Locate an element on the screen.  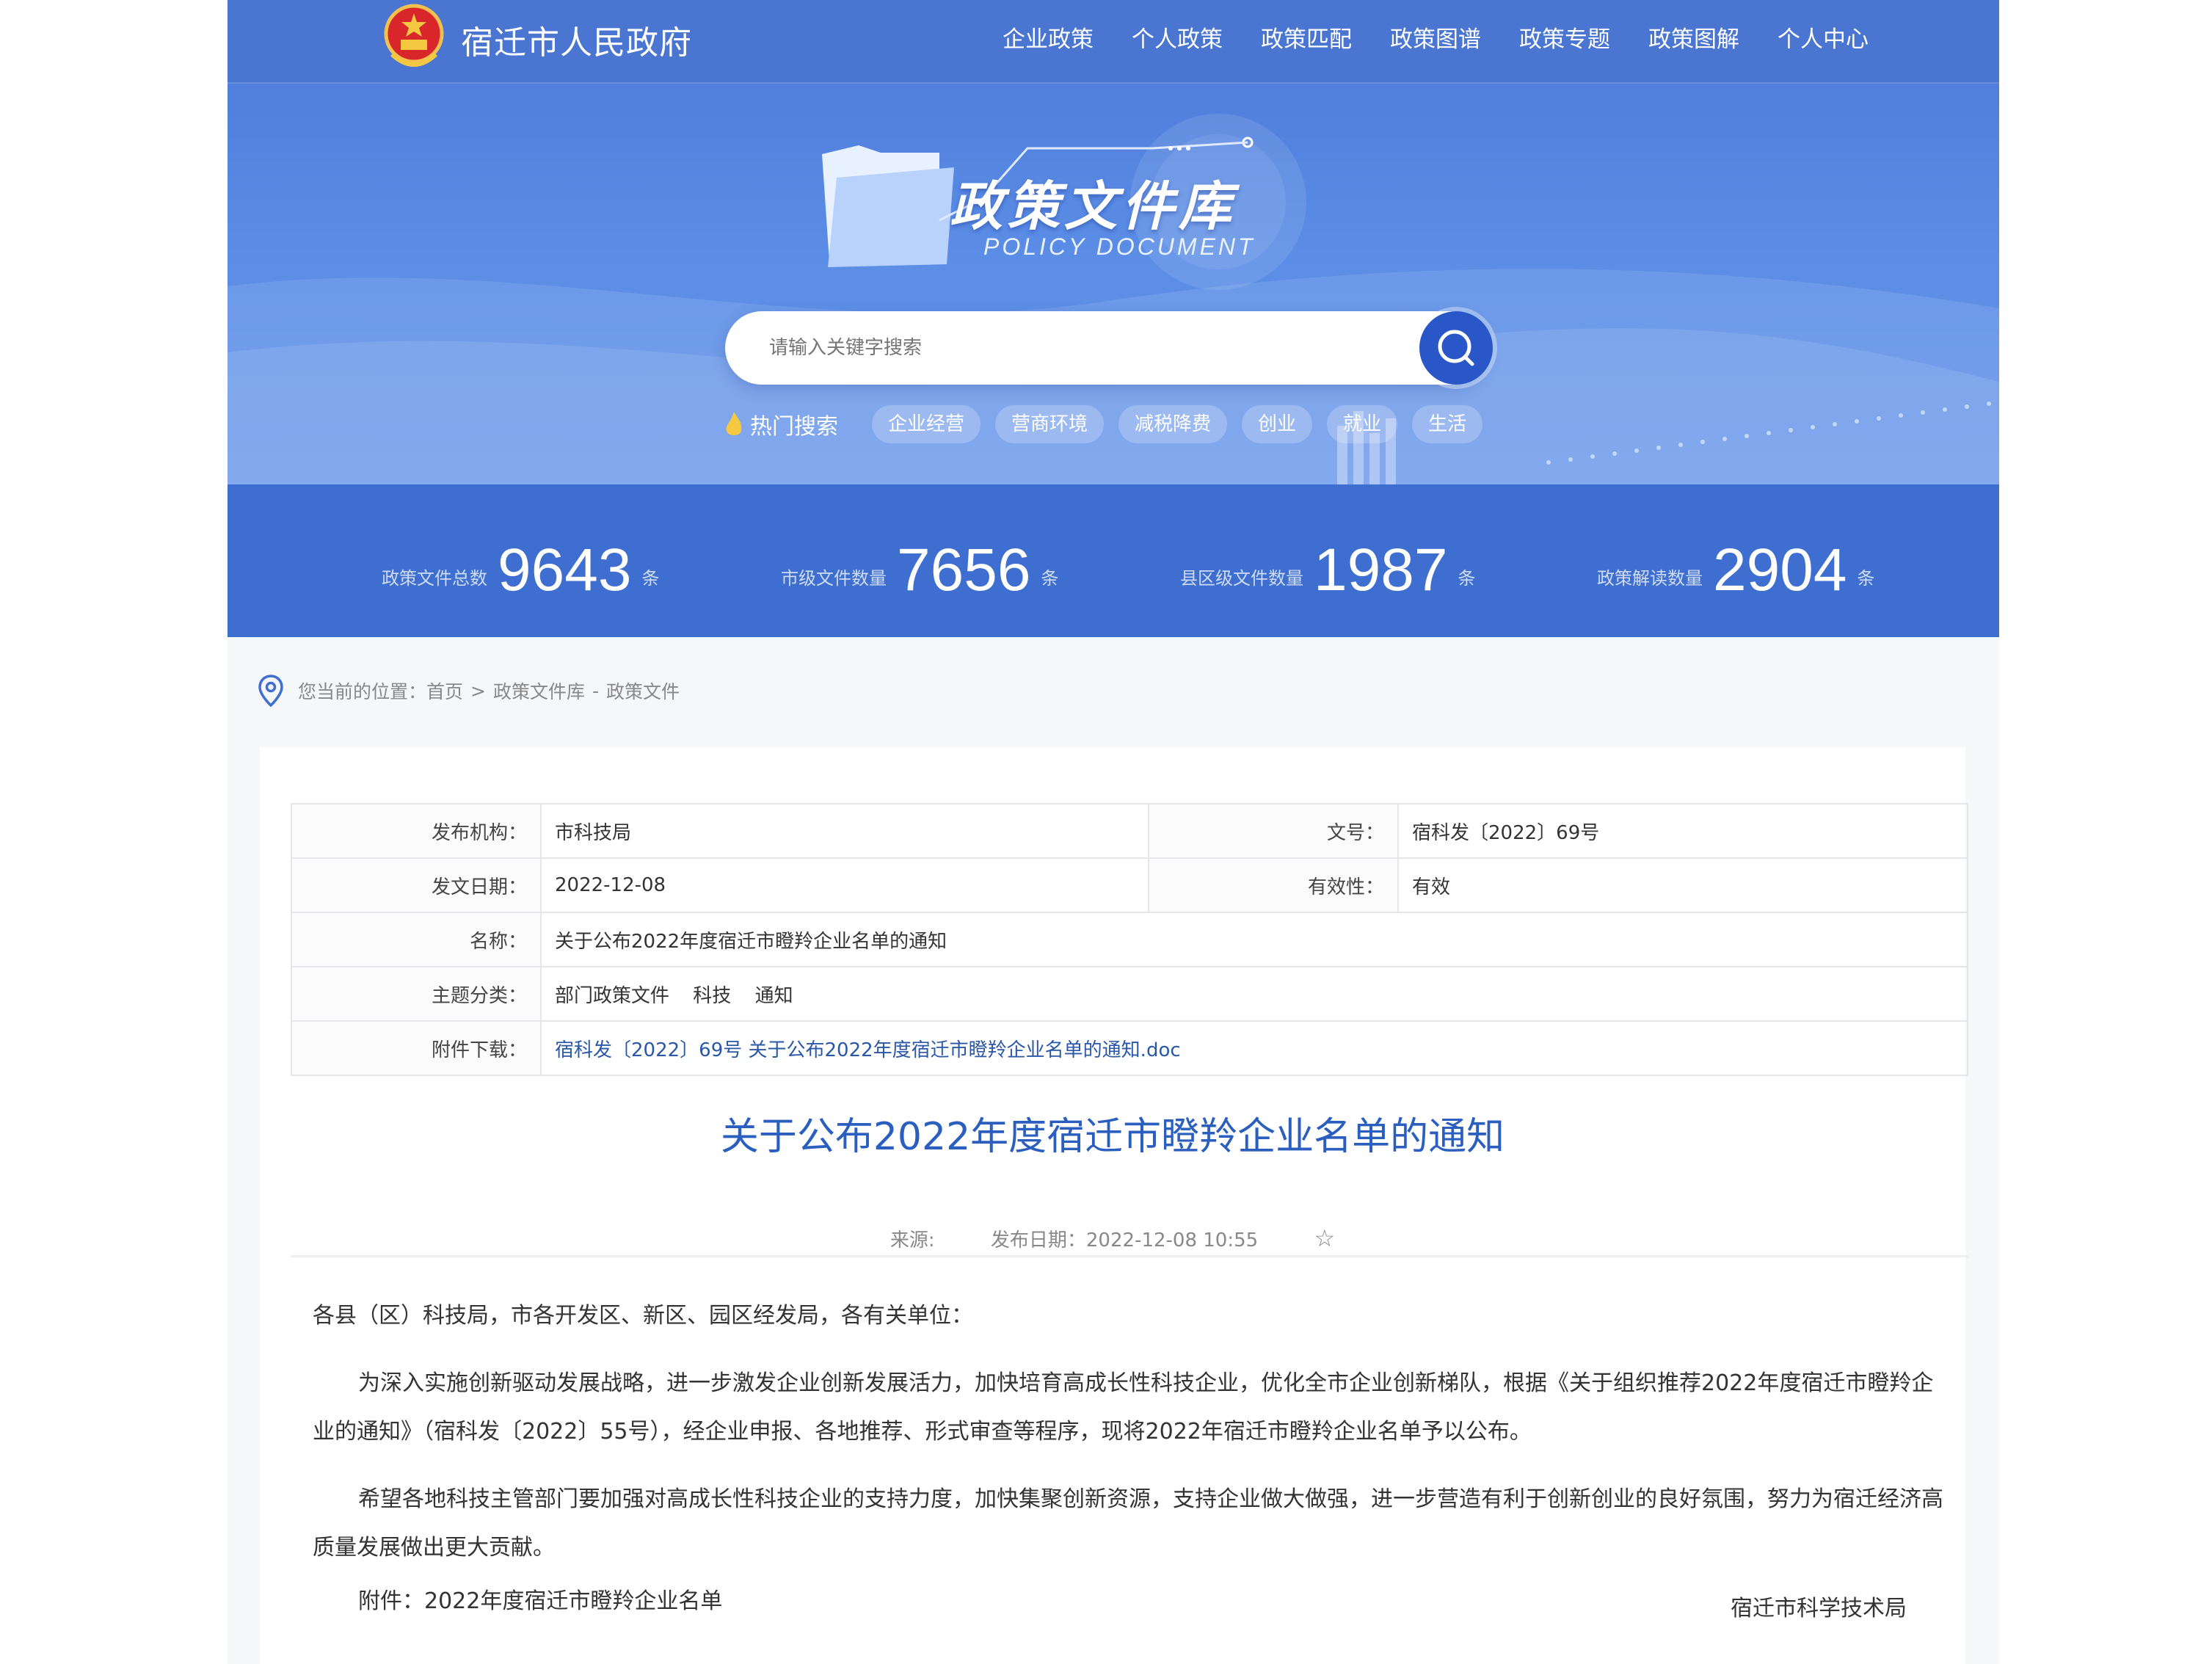
policy-library-logo: 政策文件库 POLICY DOCUMENT is located at coordinates (1086, 202).